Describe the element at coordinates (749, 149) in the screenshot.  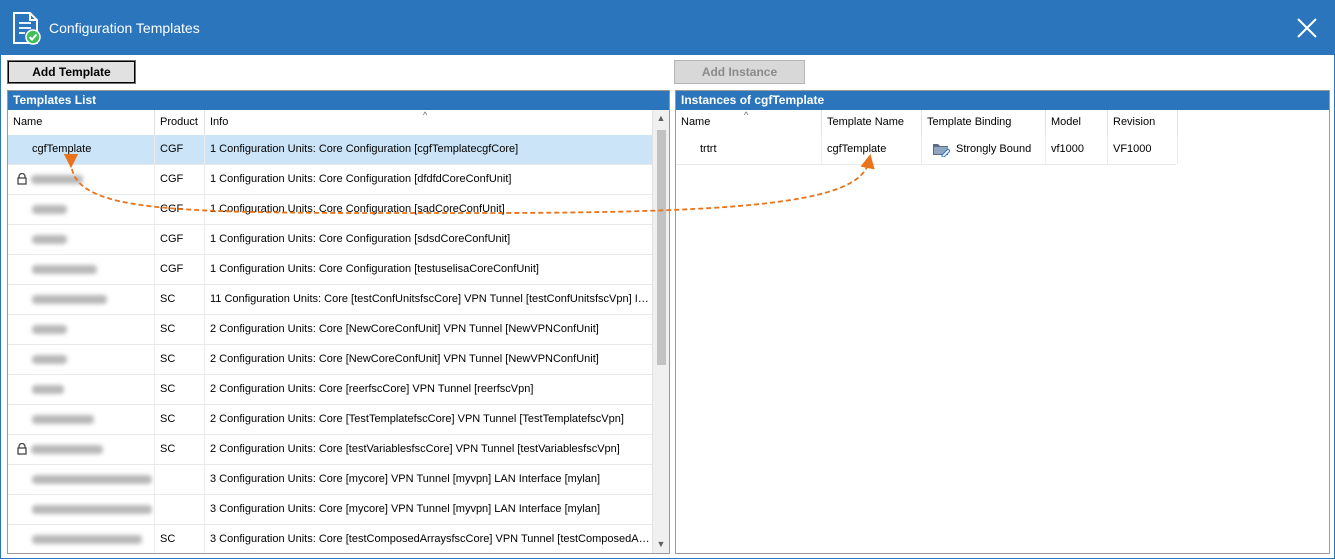
I see `instance-name-cell: trtrt` at that location.